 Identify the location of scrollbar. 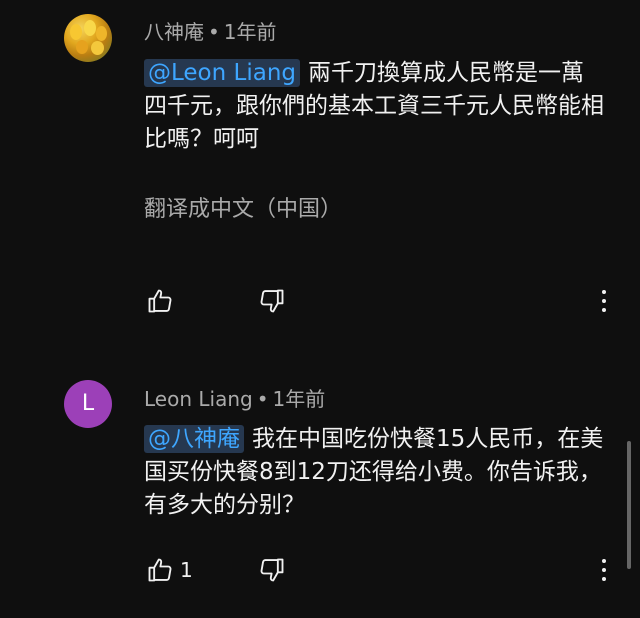
(629, 505).